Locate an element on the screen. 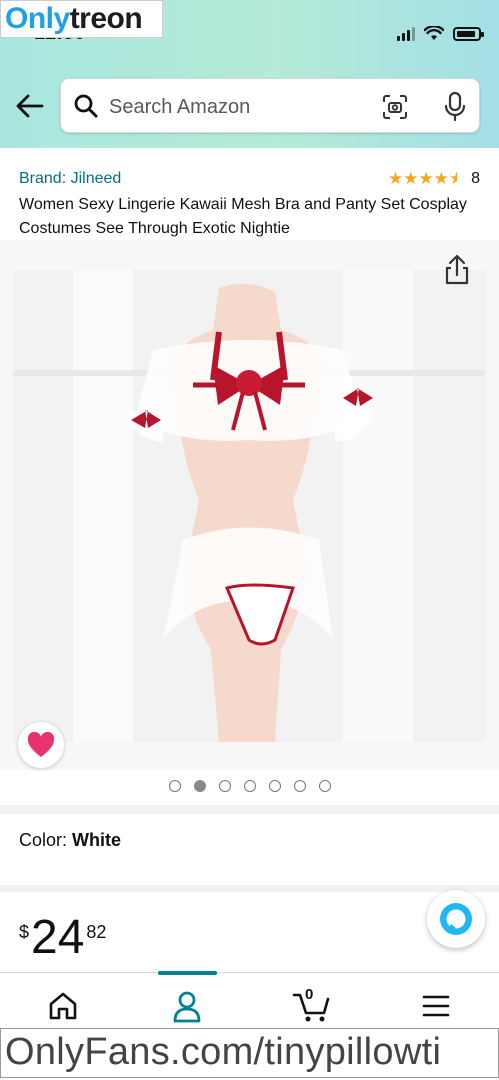 This screenshot has width=499, height=1080. back-arrow-icon is located at coordinates (30, 106).